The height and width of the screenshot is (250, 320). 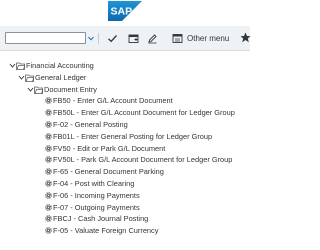 What do you see at coordinates (94, 183) in the screenshot?
I see `tree-transaction-label: F-04 - Post with Clearing` at bounding box center [94, 183].